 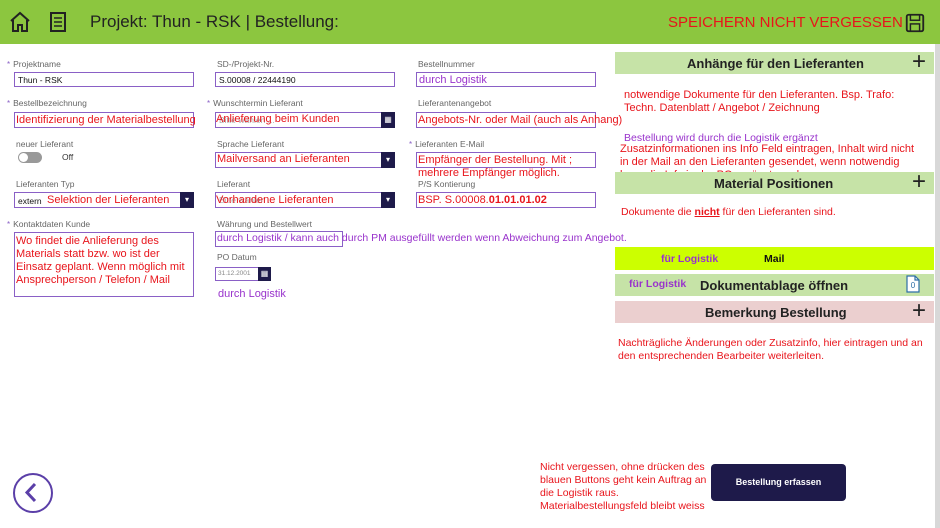 What do you see at coordinates (30, 492) in the screenshot?
I see `chevron-left-icon` at bounding box center [30, 492].